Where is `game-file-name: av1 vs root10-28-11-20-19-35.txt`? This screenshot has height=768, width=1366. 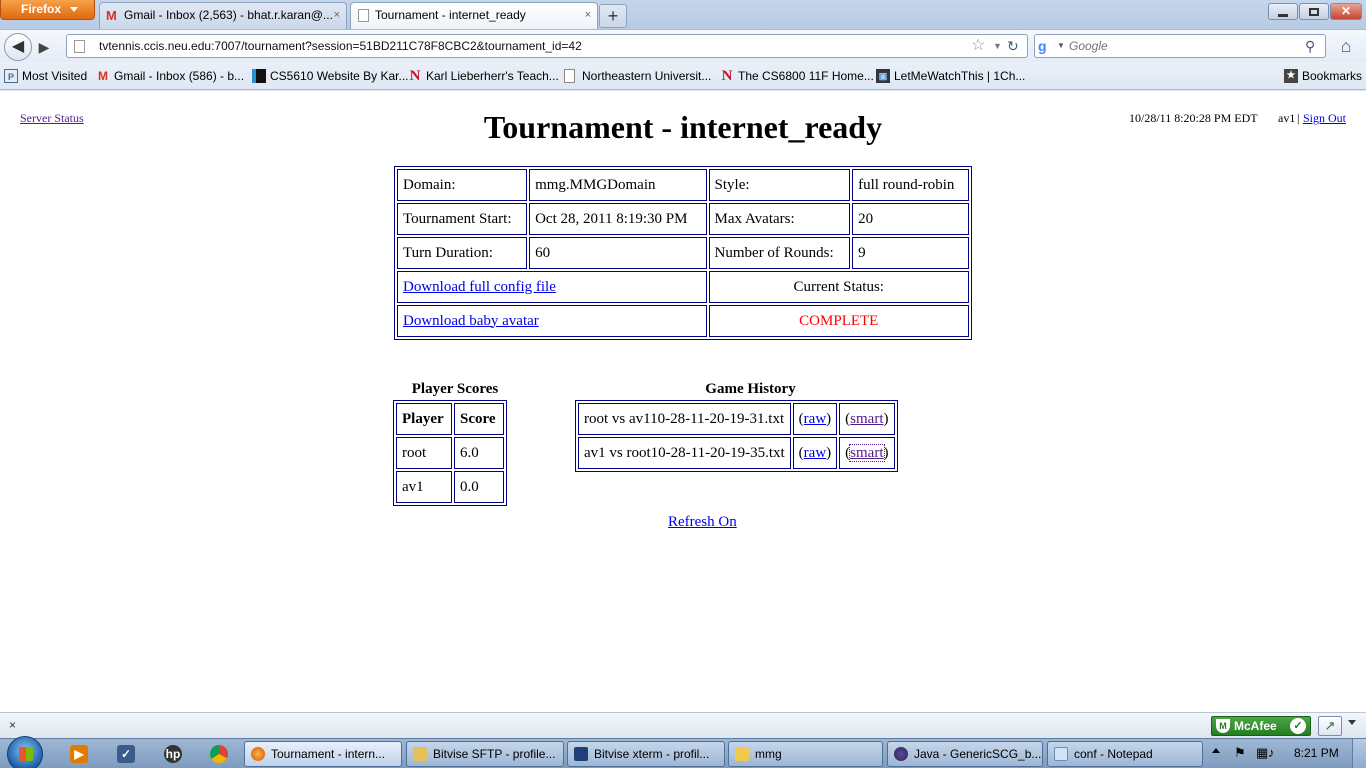
game-file-name: av1 vs root10-28-11-20-19-35.txt is located at coordinates (684, 453).